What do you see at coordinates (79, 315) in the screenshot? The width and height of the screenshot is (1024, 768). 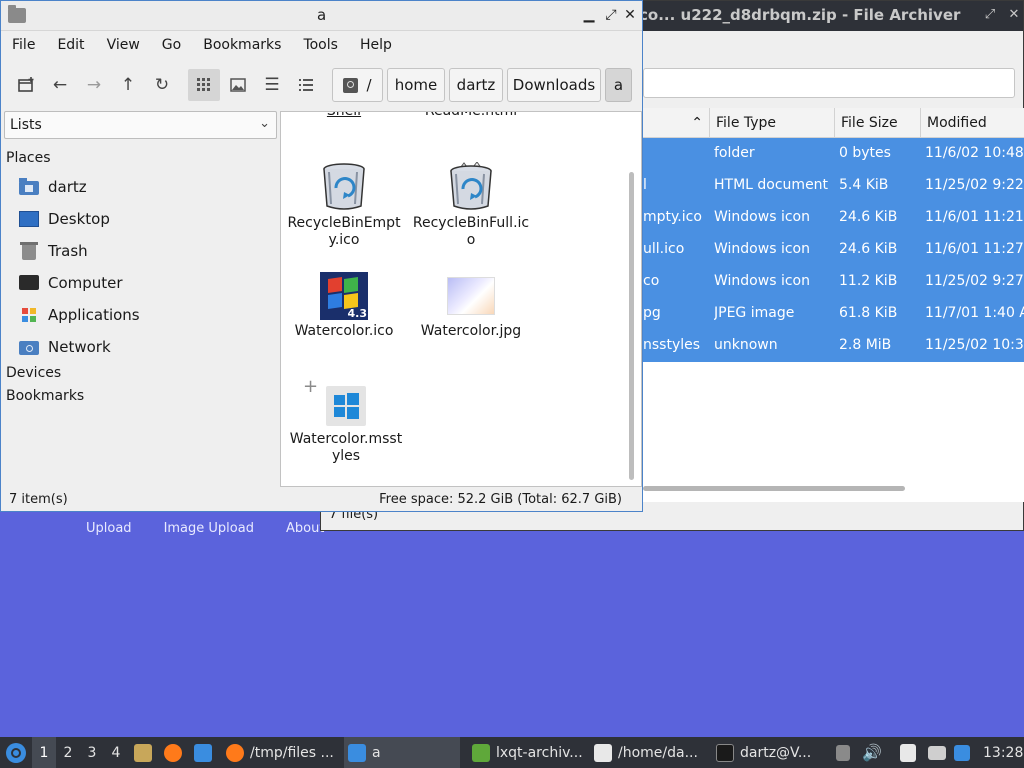 I see `place-item-applications: Applications` at bounding box center [79, 315].